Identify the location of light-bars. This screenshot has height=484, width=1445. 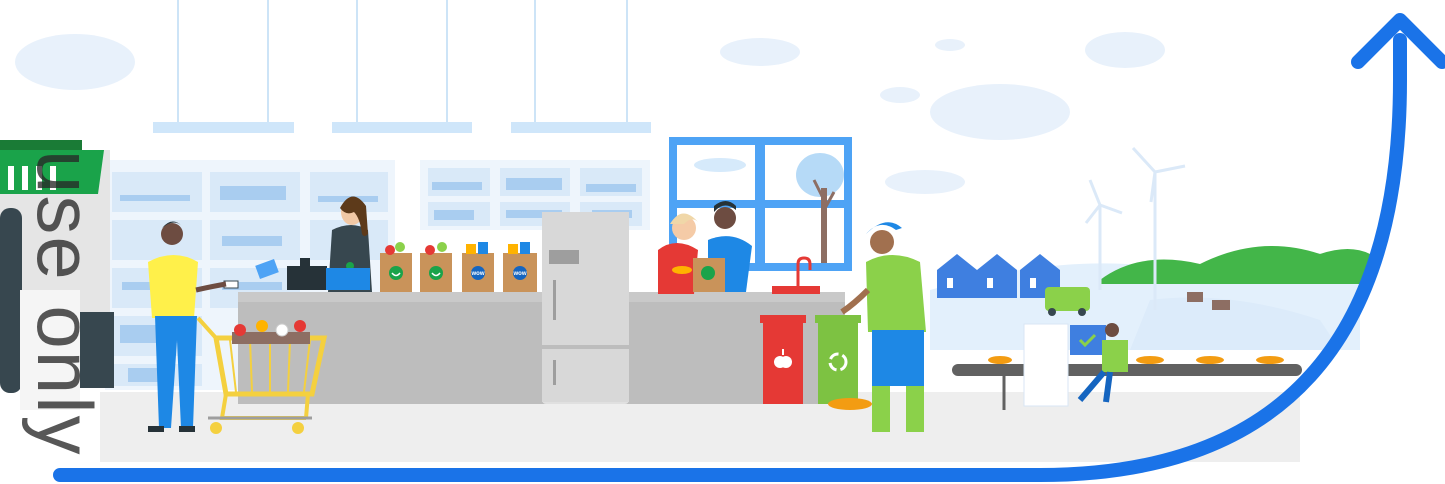
(402, 127).